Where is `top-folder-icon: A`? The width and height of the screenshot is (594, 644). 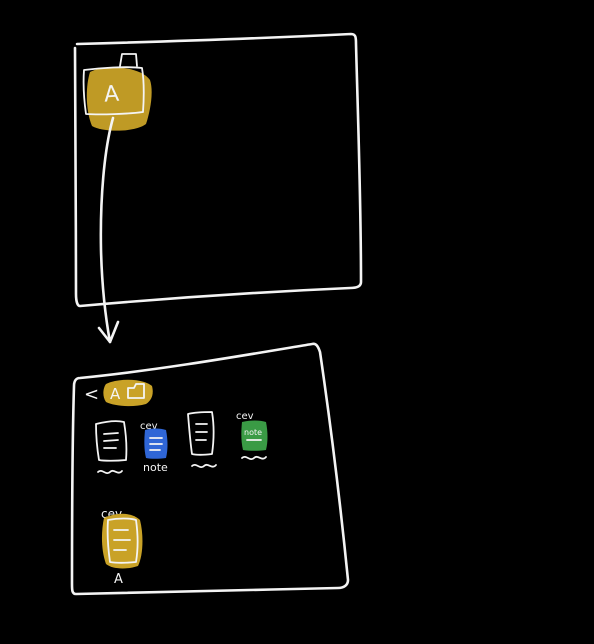 top-folder-icon: A is located at coordinates (117, 92).